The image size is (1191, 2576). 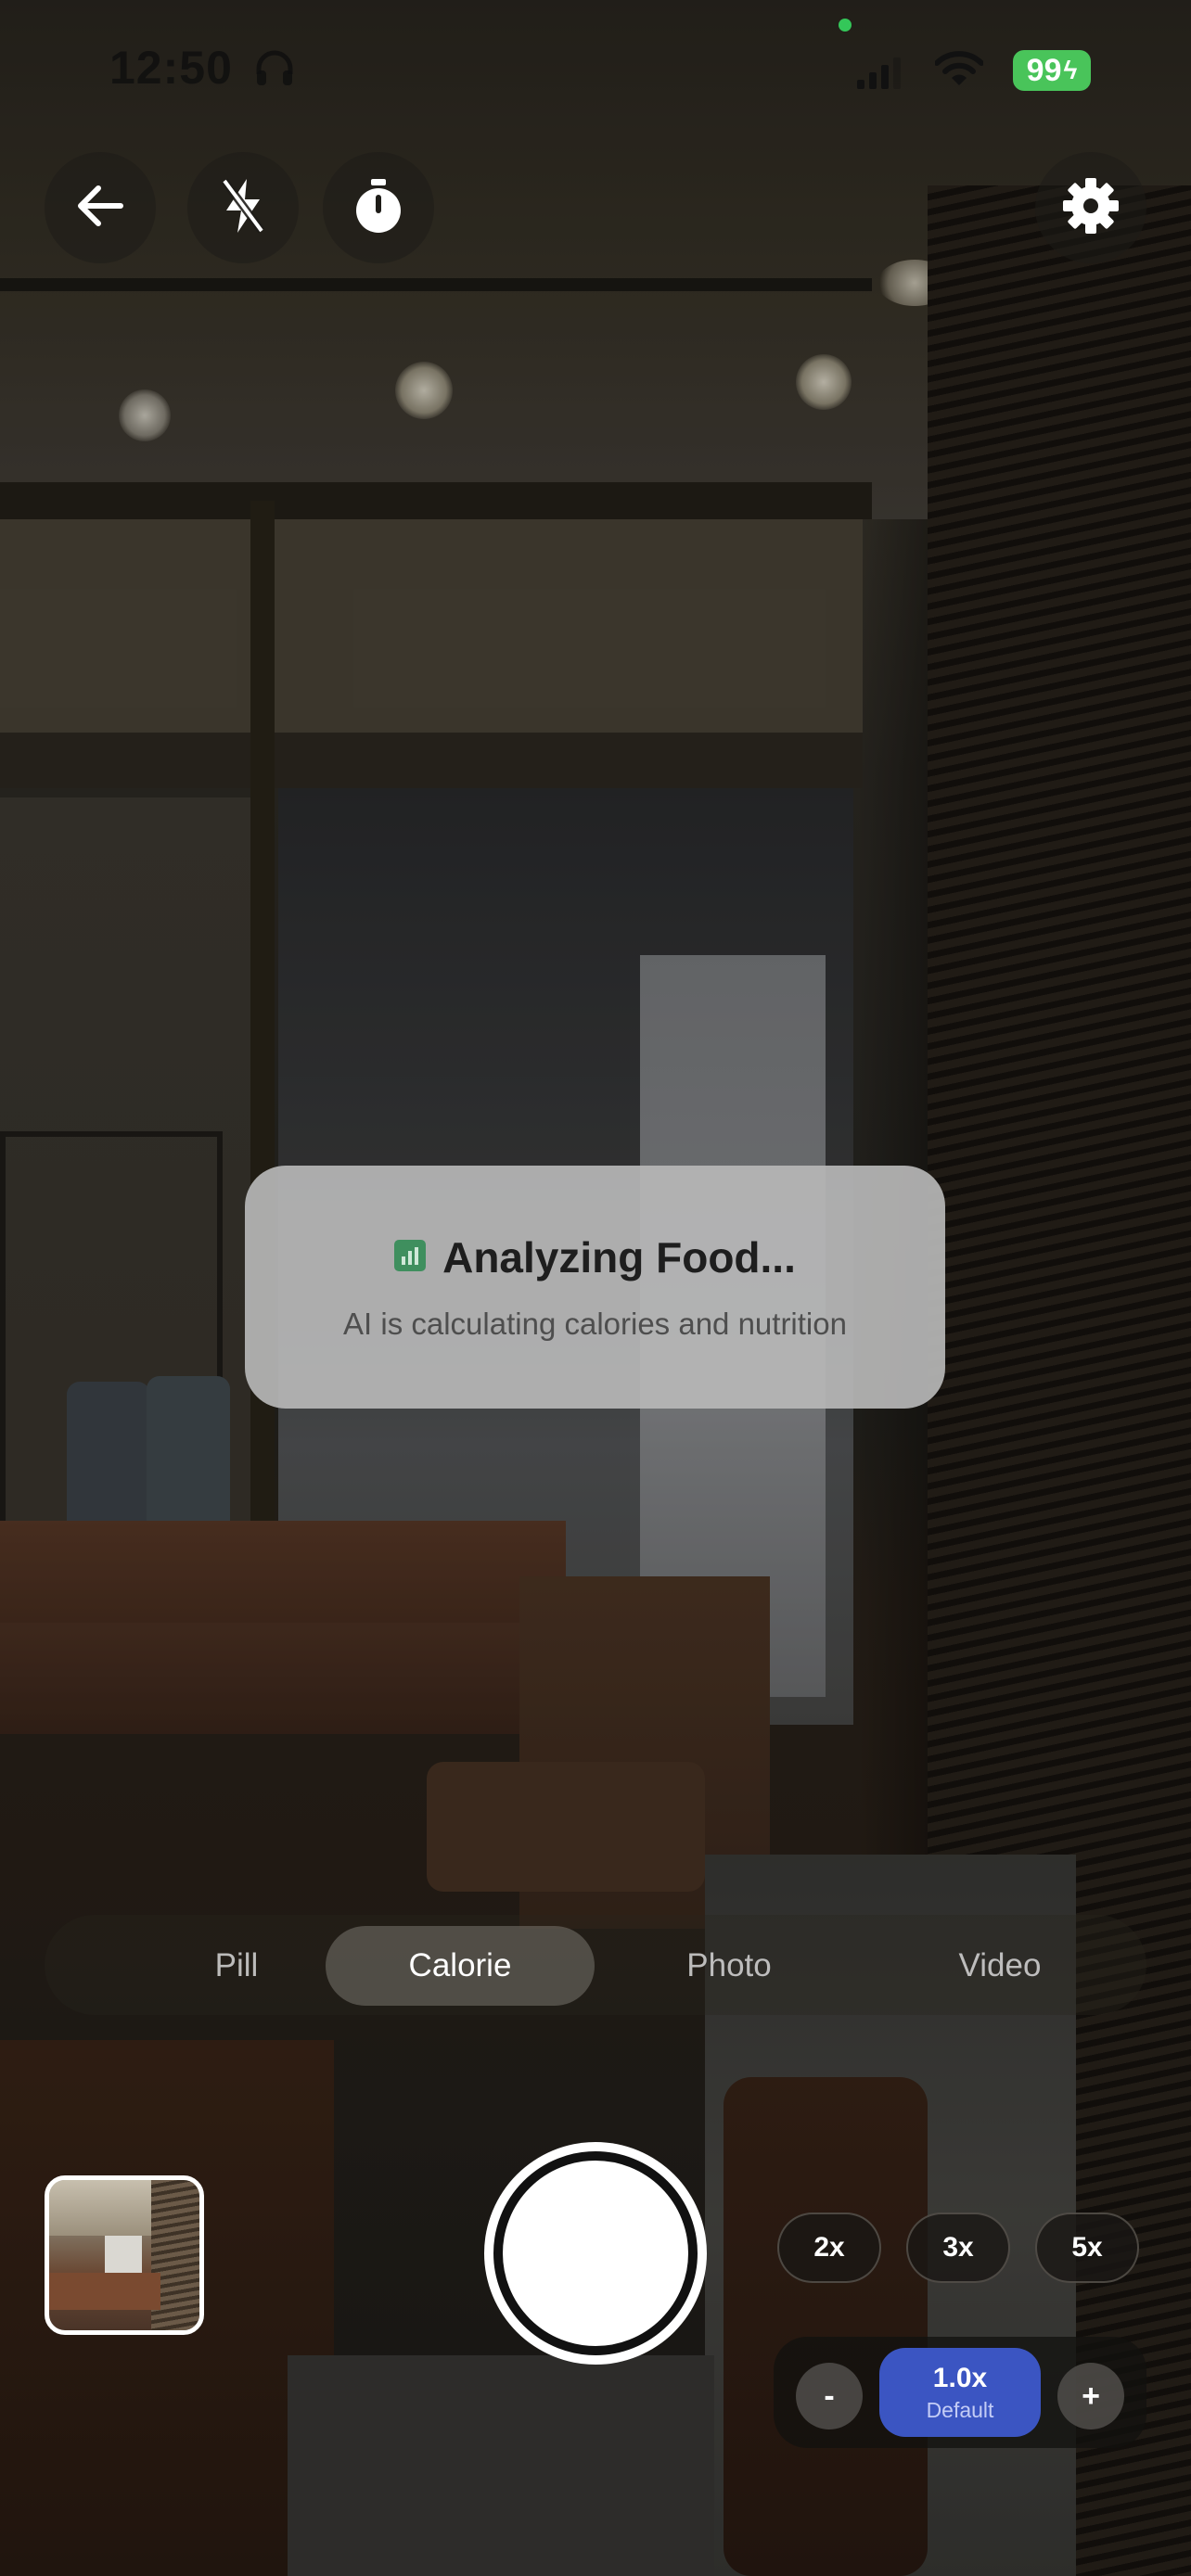 I want to click on battery-indicator: 99 ϟ, so click(x=1052, y=71).